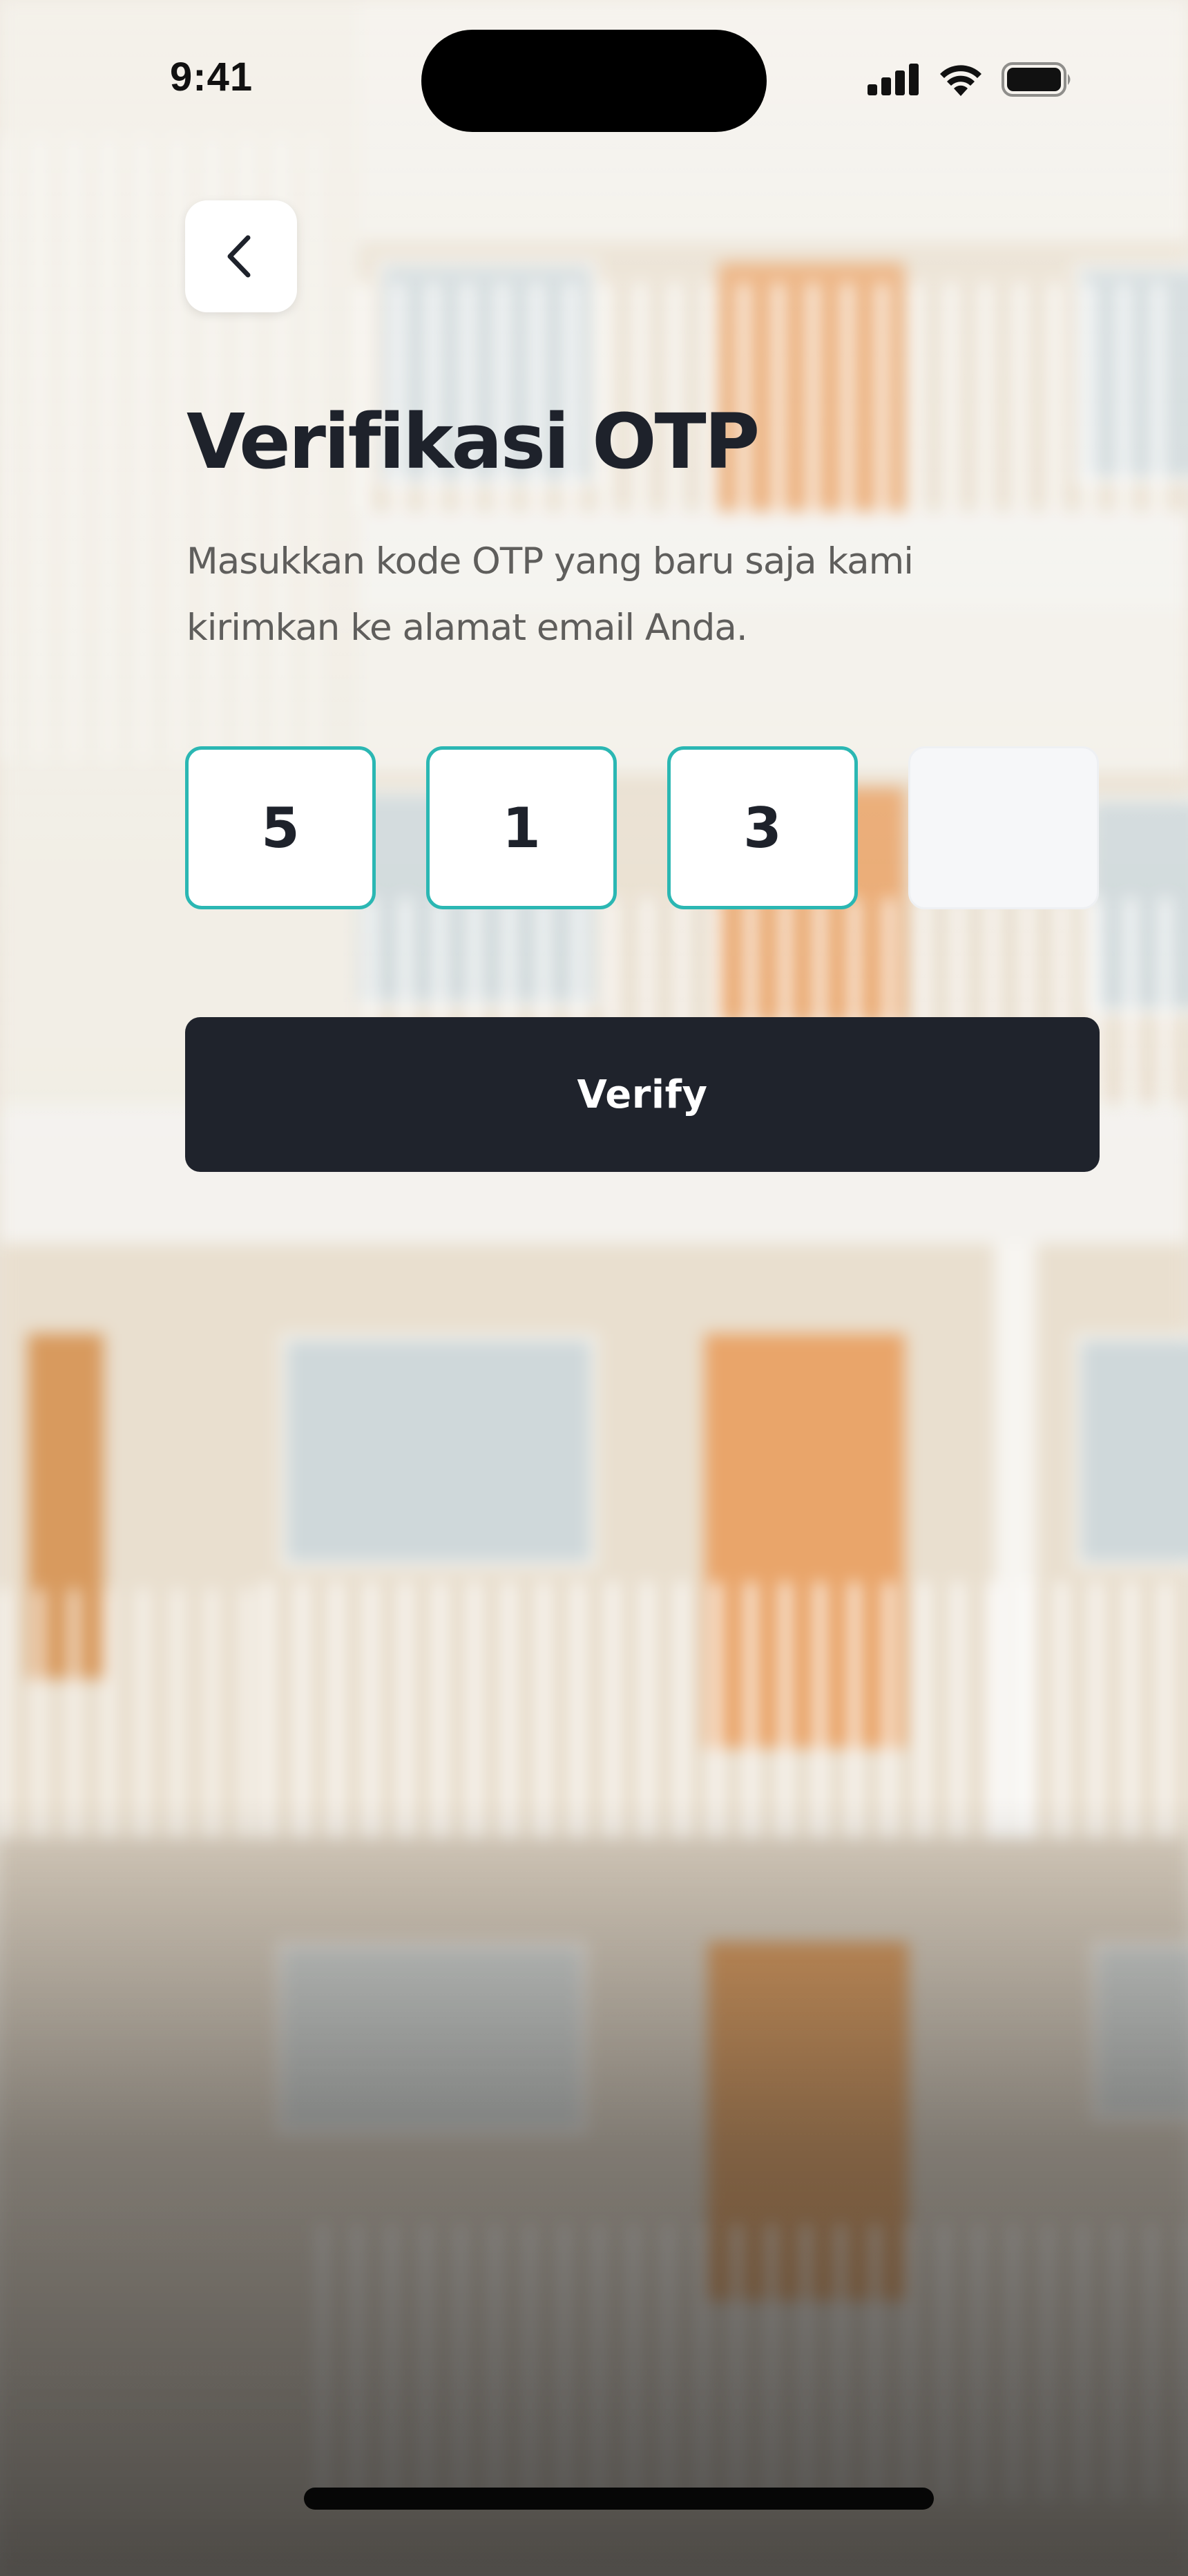 This screenshot has width=1188, height=2576. What do you see at coordinates (619, 2499) in the screenshot?
I see `home-indicator` at bounding box center [619, 2499].